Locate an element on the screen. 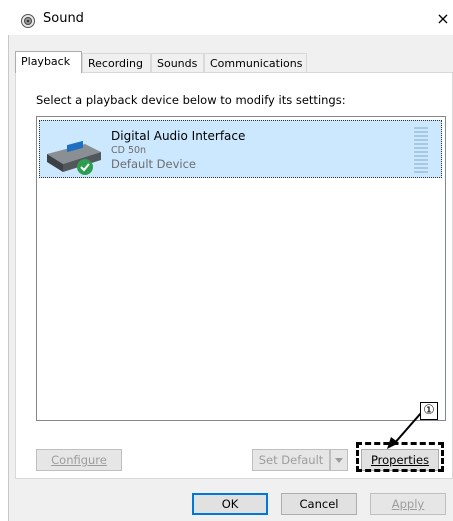 The width and height of the screenshot is (453, 521). close-button: × is located at coordinates (443, 19).